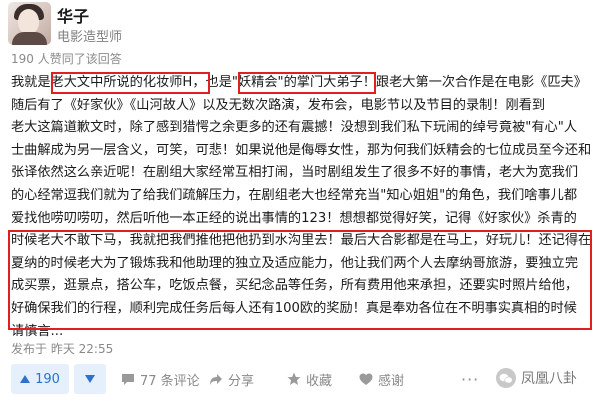 Image resolution: width=600 pixels, height=404 pixels. Describe the element at coordinates (216, 379) in the screenshot. I see `share-icon` at that location.